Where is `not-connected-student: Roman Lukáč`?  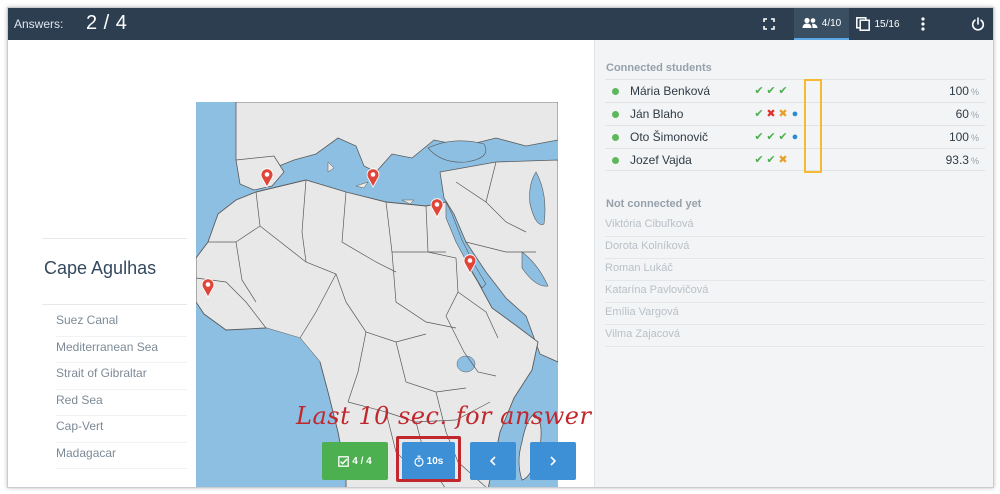 not-connected-student: Roman Lukáč is located at coordinates (795, 270).